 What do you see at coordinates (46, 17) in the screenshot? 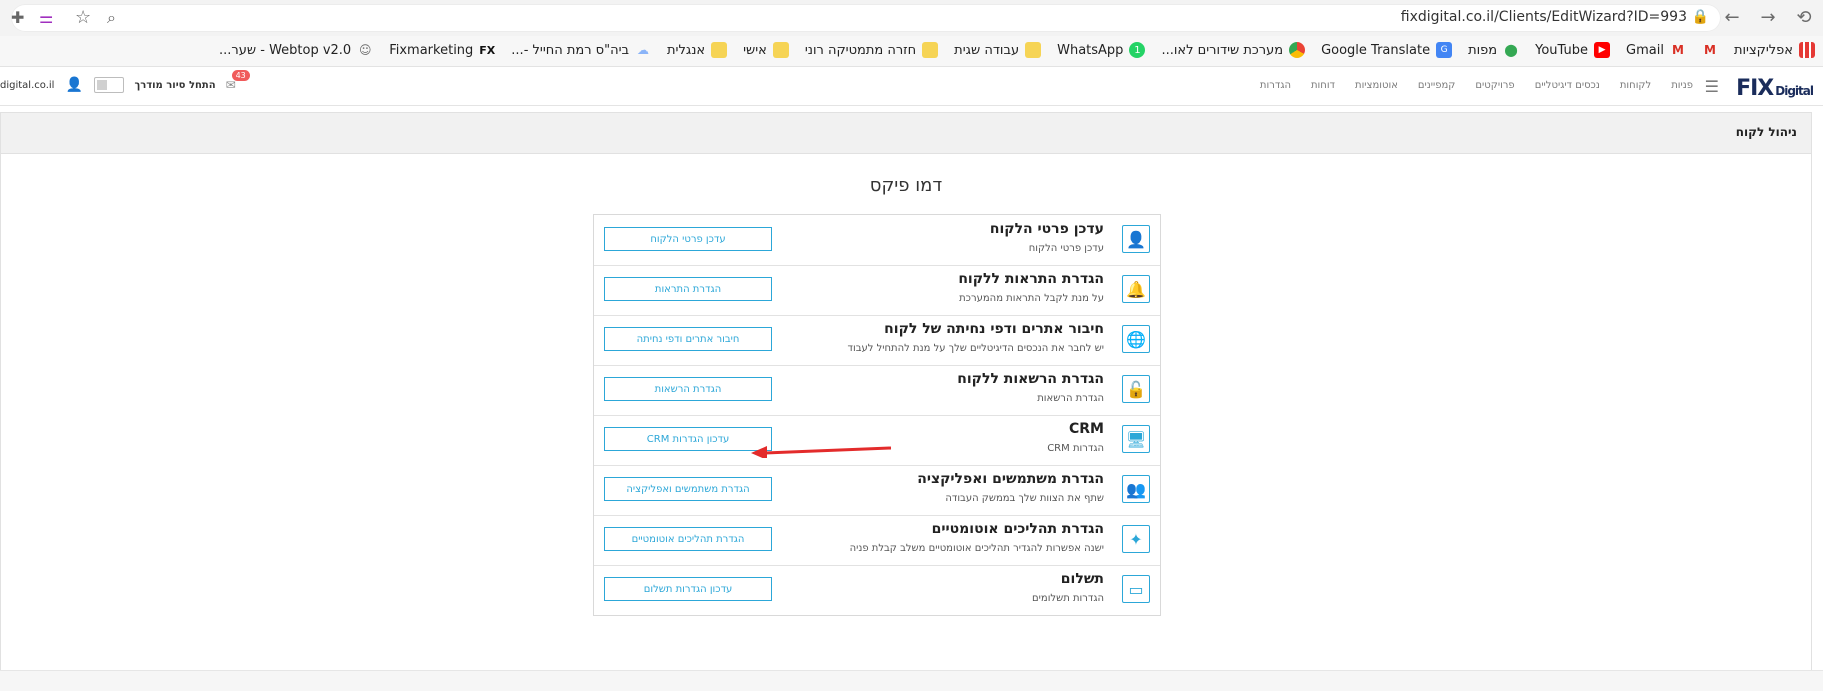
I see `extension-audio-icon: ⚌` at bounding box center [46, 17].